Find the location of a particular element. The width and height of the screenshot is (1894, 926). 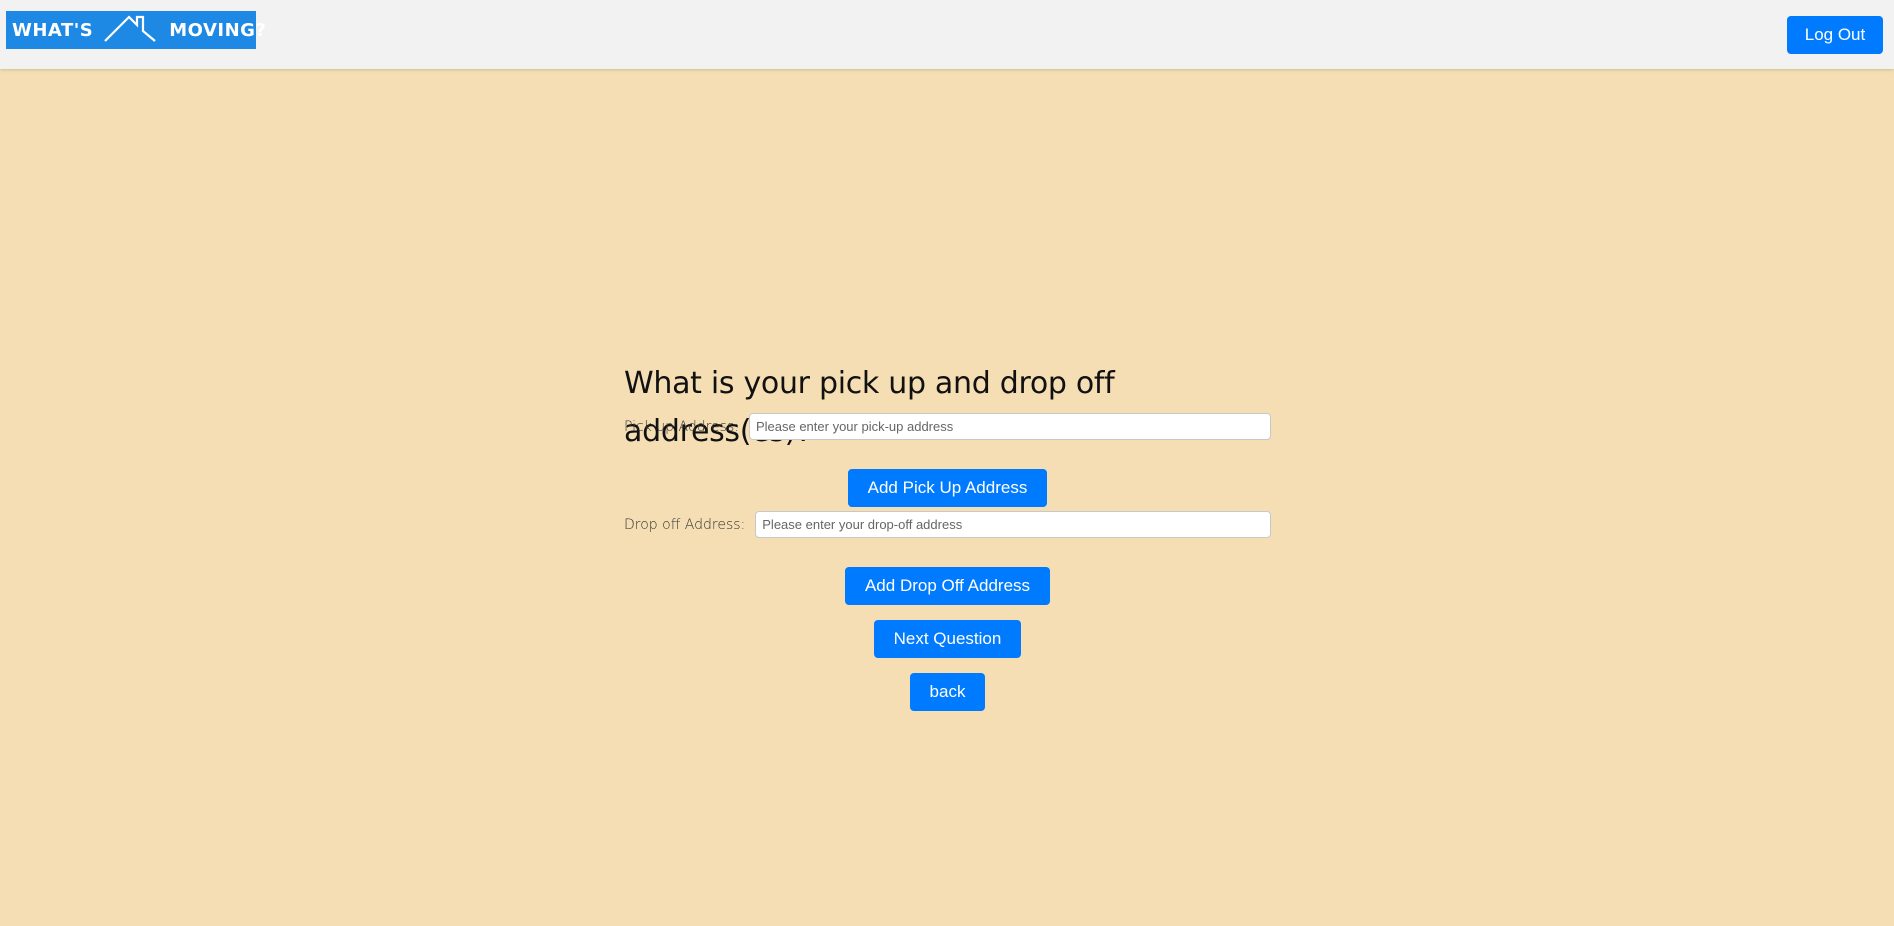

next-question-button: Next Question is located at coordinates (947, 639).